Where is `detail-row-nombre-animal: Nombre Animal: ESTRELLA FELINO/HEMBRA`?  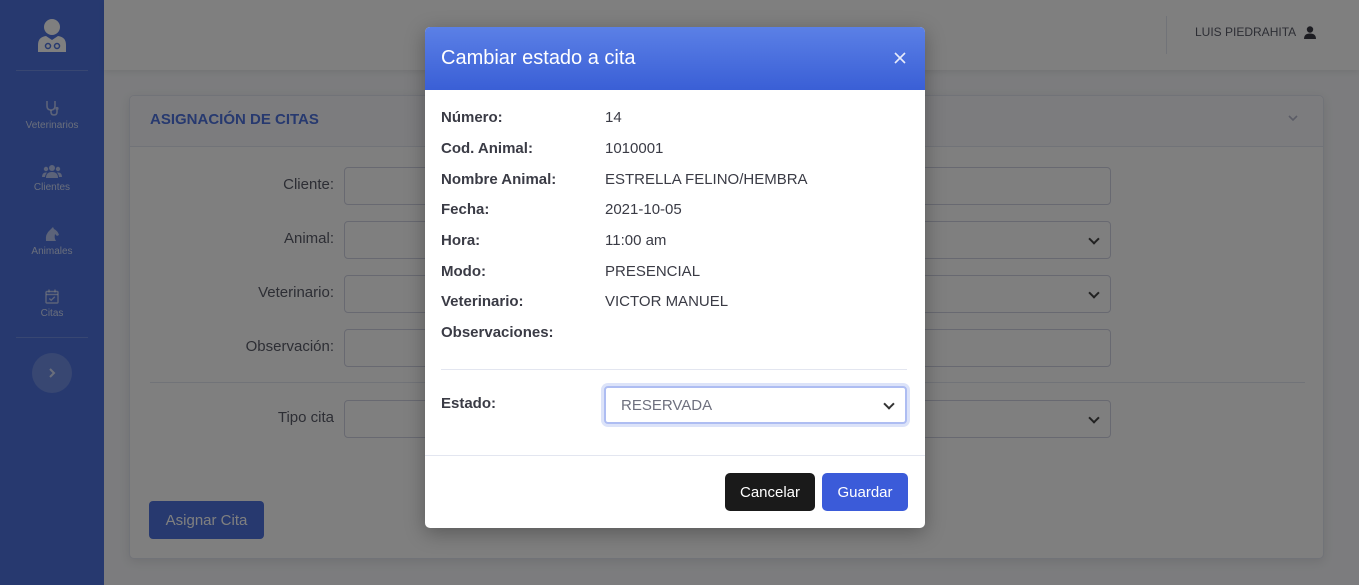 detail-row-nombre-animal: Nombre Animal: ESTRELLA FELINO/HEMBRA is located at coordinates (676, 182).